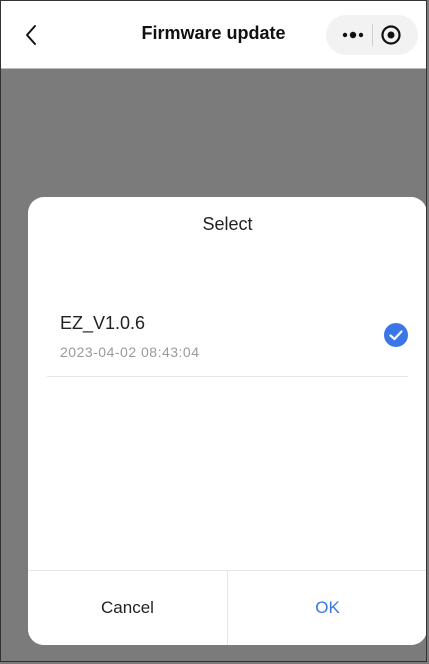 The height and width of the screenshot is (664, 429). I want to click on dialog-actions: Cancel OK, so click(227, 607).